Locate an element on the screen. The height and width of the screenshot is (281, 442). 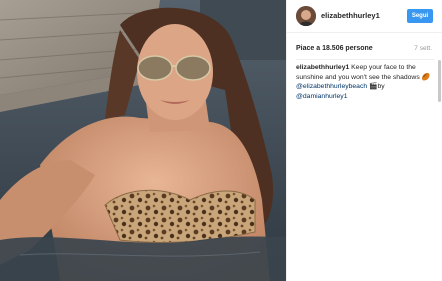
avatar is located at coordinates (306, 16).